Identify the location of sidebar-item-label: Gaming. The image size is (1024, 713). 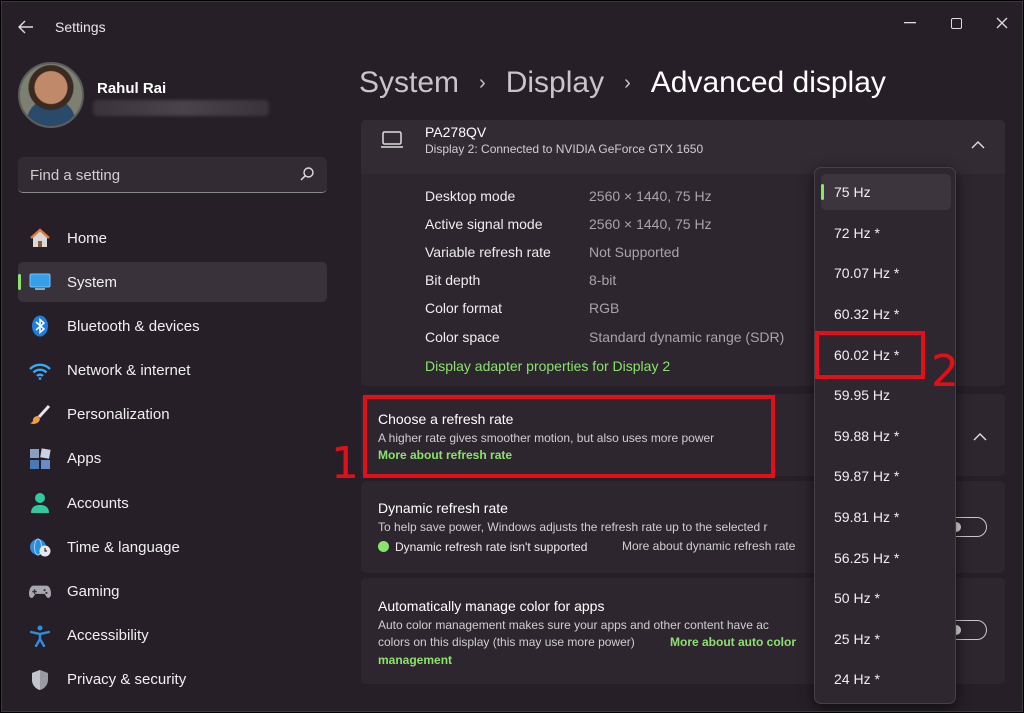
(93, 591).